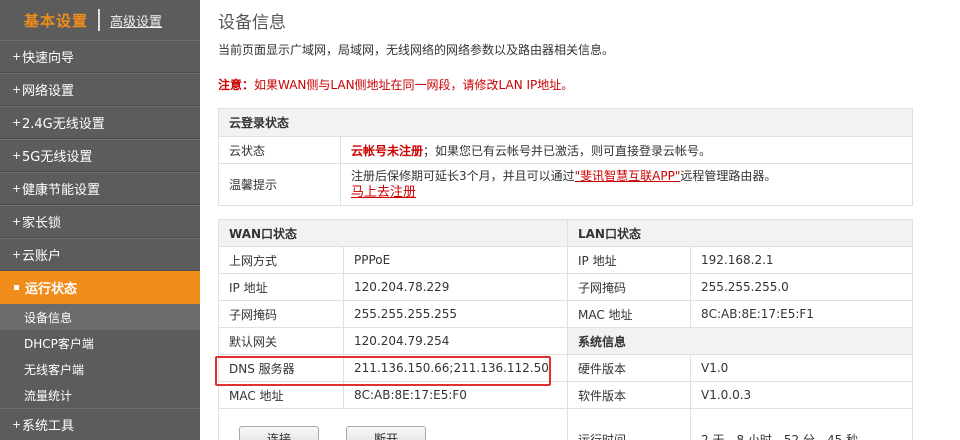  What do you see at coordinates (236, 85) in the screenshot?
I see `warning-label: 注意：` at bounding box center [236, 85].